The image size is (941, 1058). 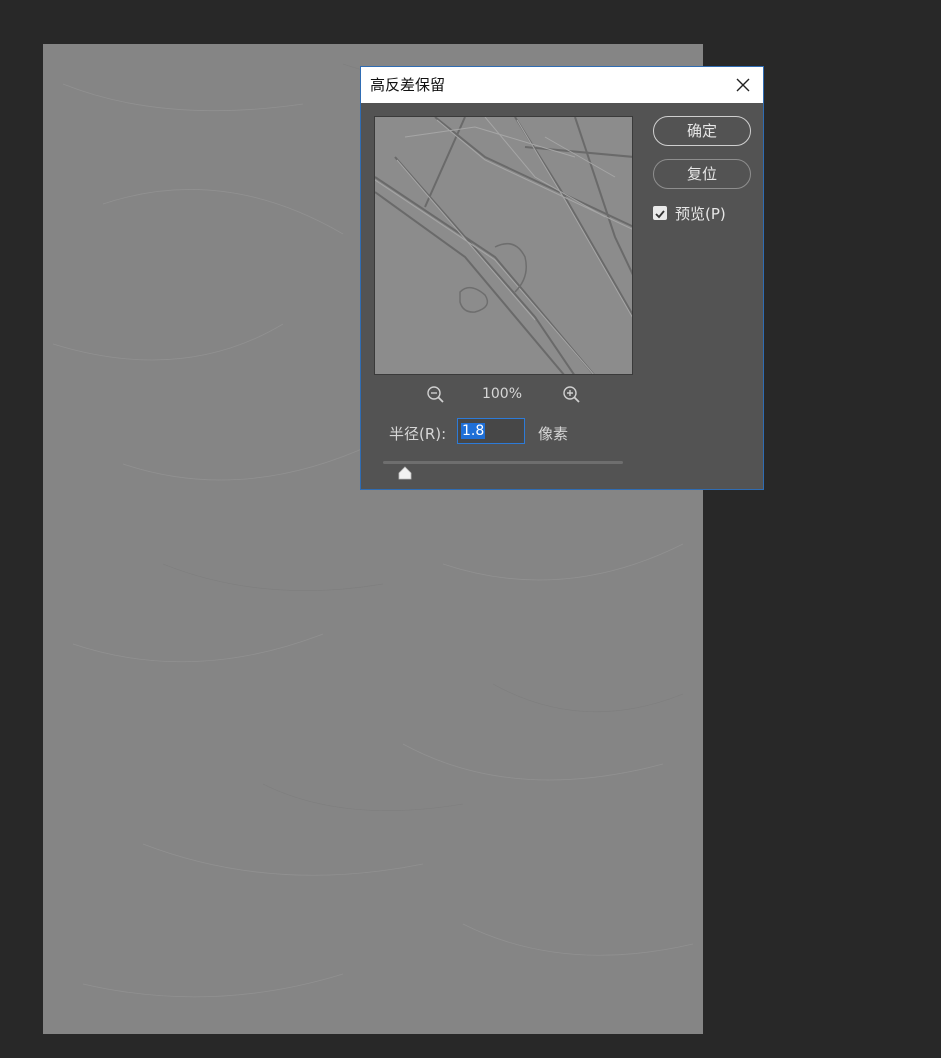 What do you see at coordinates (473, 431) in the screenshot?
I see `radius-value: 1.8` at bounding box center [473, 431].